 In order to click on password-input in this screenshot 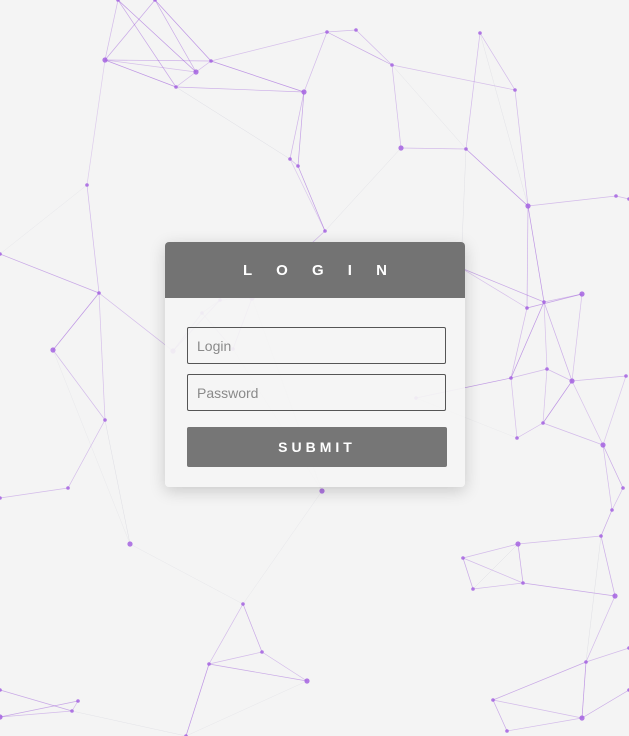, I will do `click(316, 392)`.